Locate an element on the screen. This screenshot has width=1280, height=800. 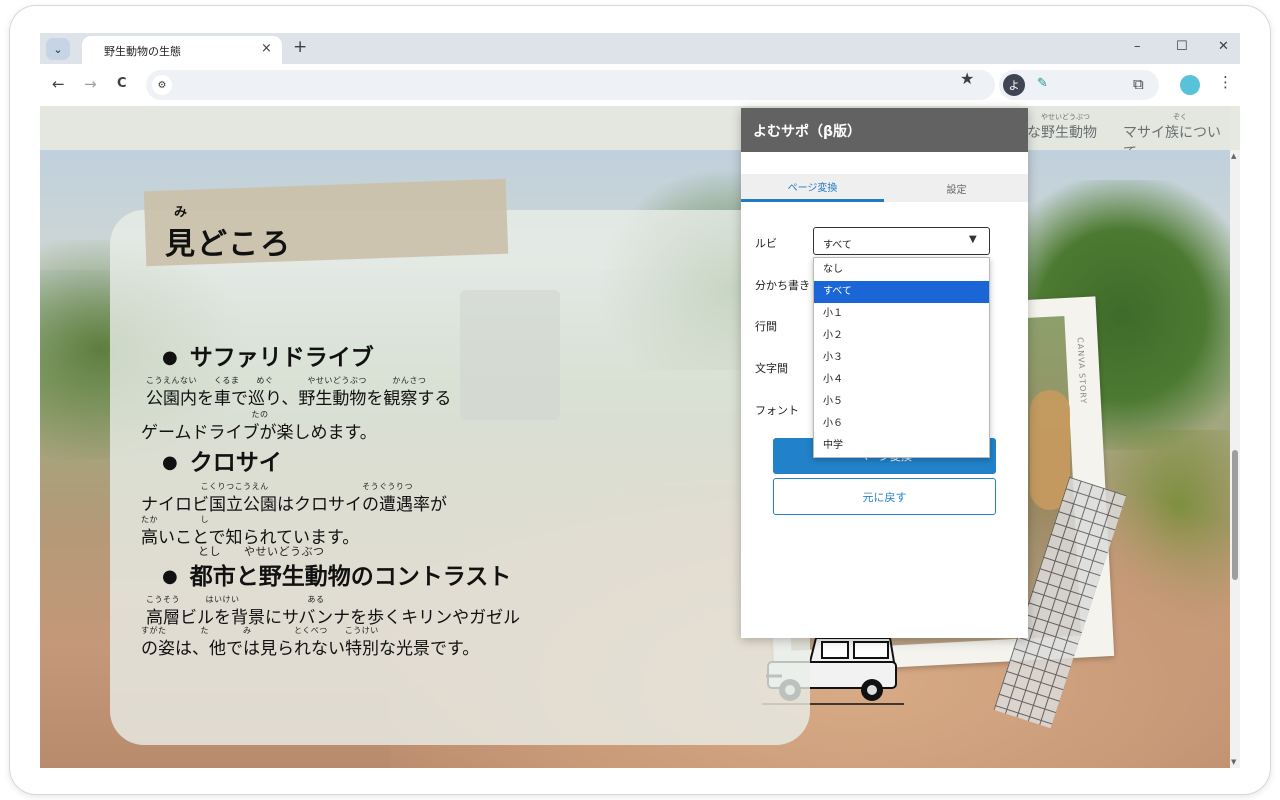
reset-button: 元に戻す is located at coordinates (884, 496).